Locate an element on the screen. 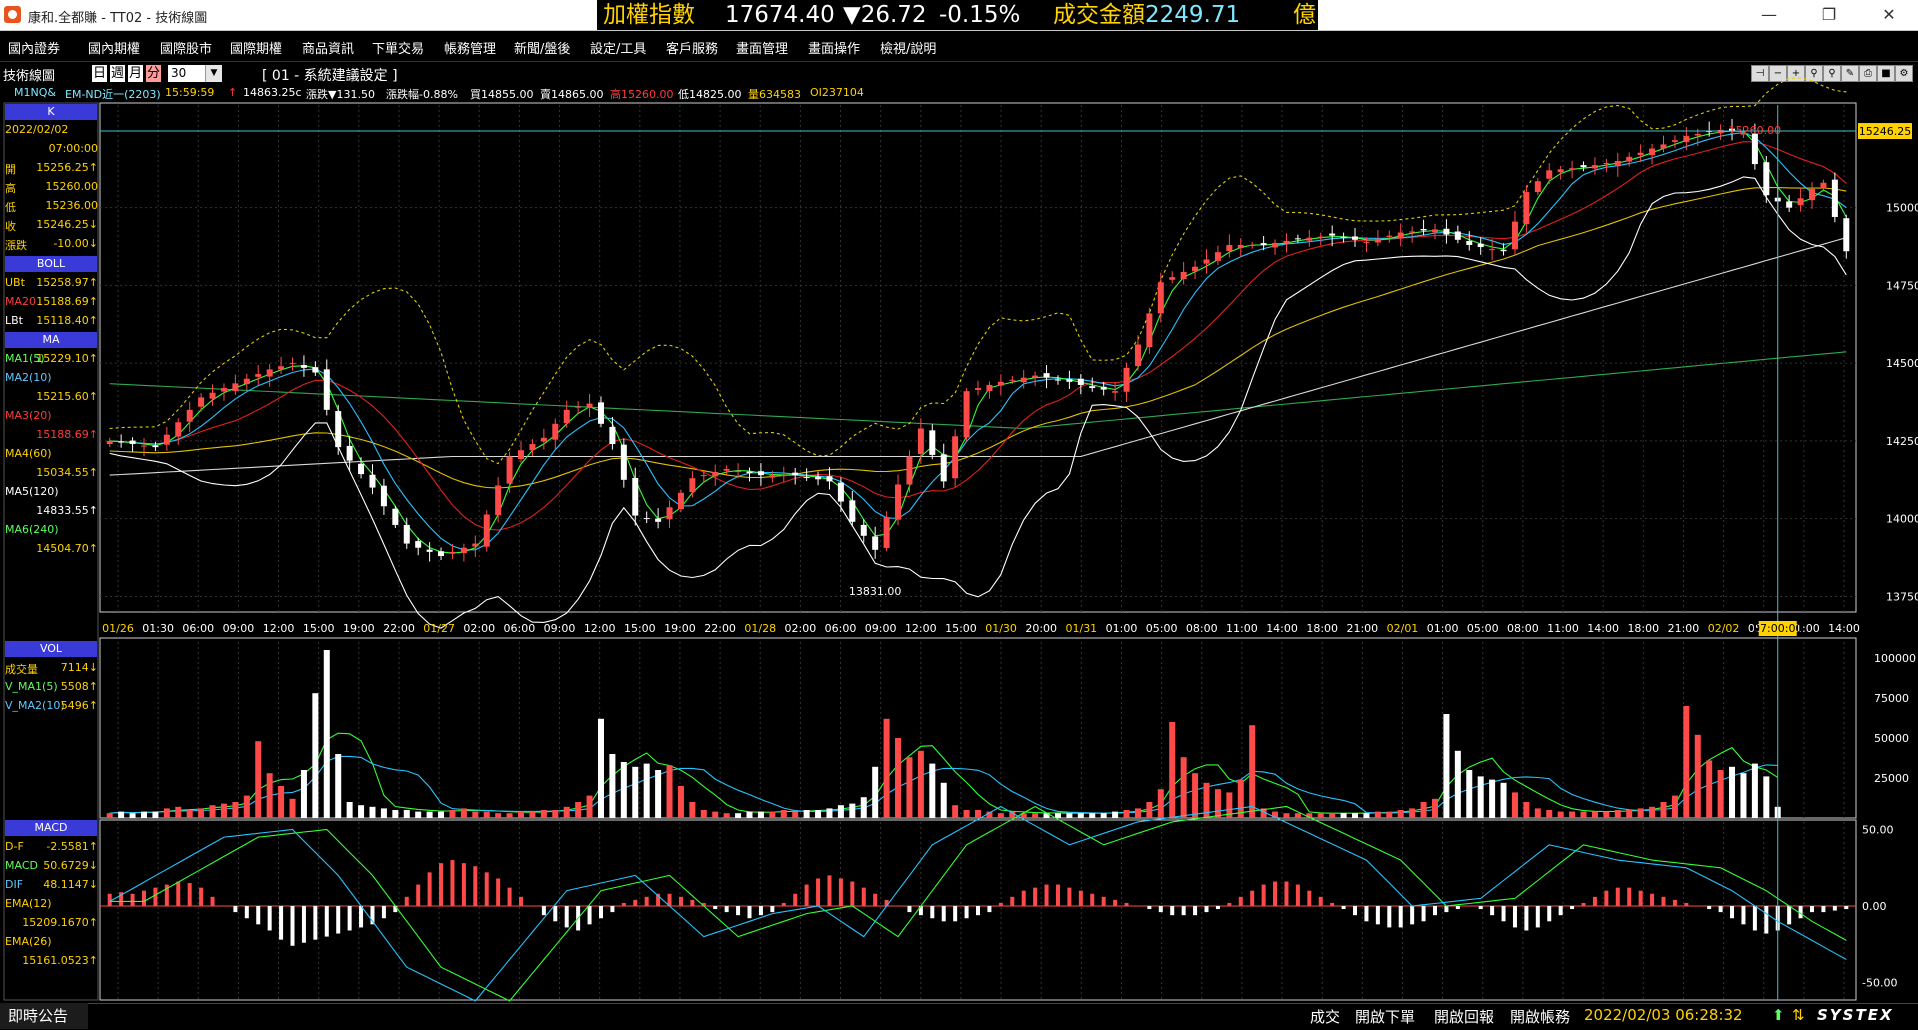 This screenshot has height=1030, width=1918. time-axis-label: 15:00 is located at coordinates (319, 628).